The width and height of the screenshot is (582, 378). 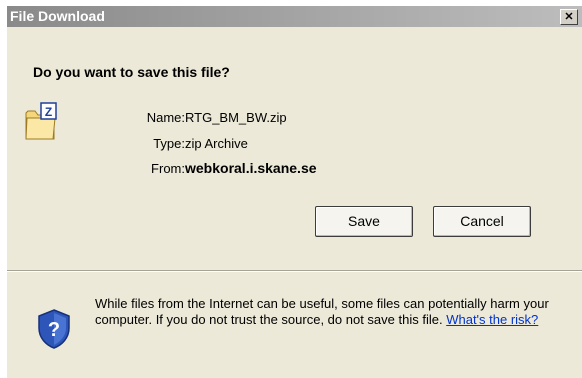 What do you see at coordinates (41, 121) in the screenshot?
I see `zip-folder-icon: Z` at bounding box center [41, 121].